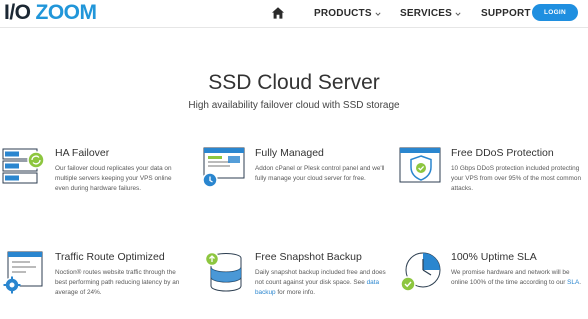 The height and width of the screenshot is (319, 588). Describe the element at coordinates (23, 272) in the screenshot. I see `route-gear-icon` at that location.